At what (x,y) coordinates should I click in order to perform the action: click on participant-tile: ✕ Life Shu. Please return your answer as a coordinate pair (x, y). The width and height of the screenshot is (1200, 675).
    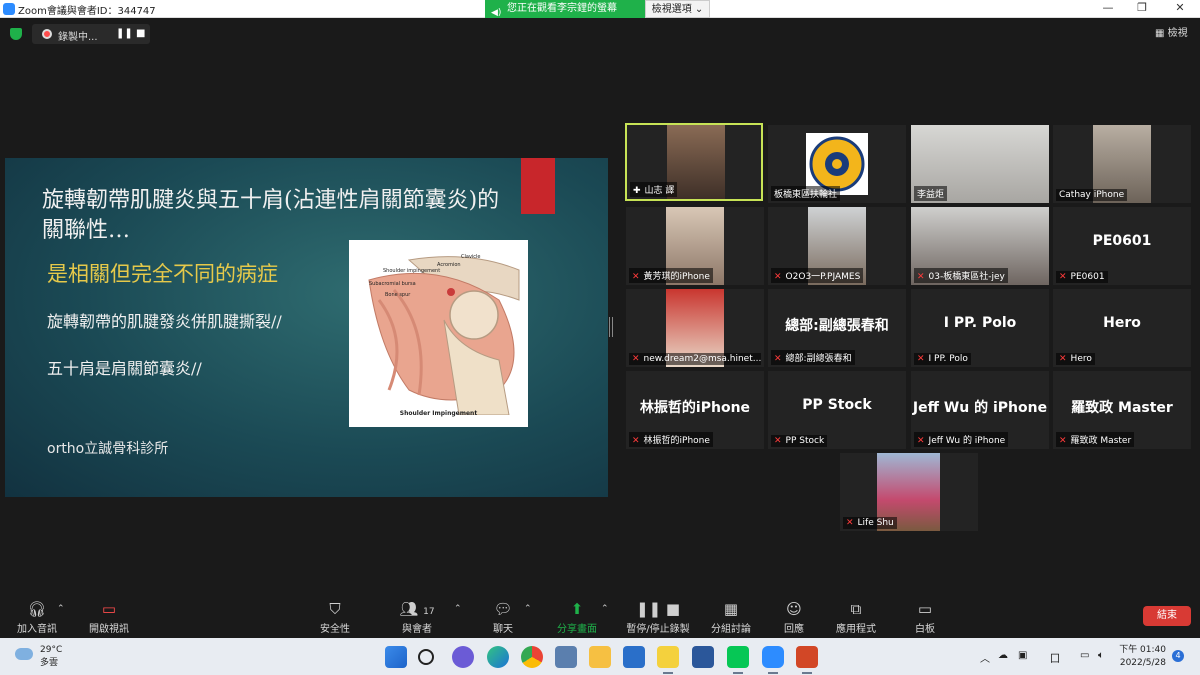
    Looking at the image, I should click on (909, 492).